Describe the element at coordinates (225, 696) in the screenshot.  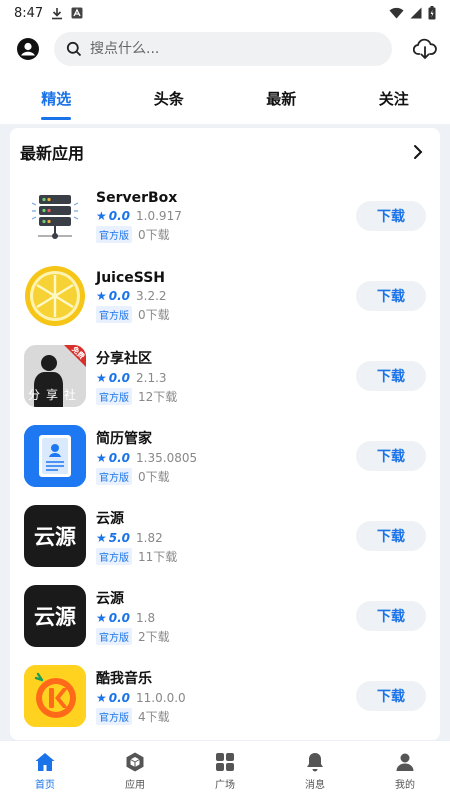
I see `list-item: 酷我音乐 ★ 0.0 11.0.0.0 官方版 4下载 下载` at that location.